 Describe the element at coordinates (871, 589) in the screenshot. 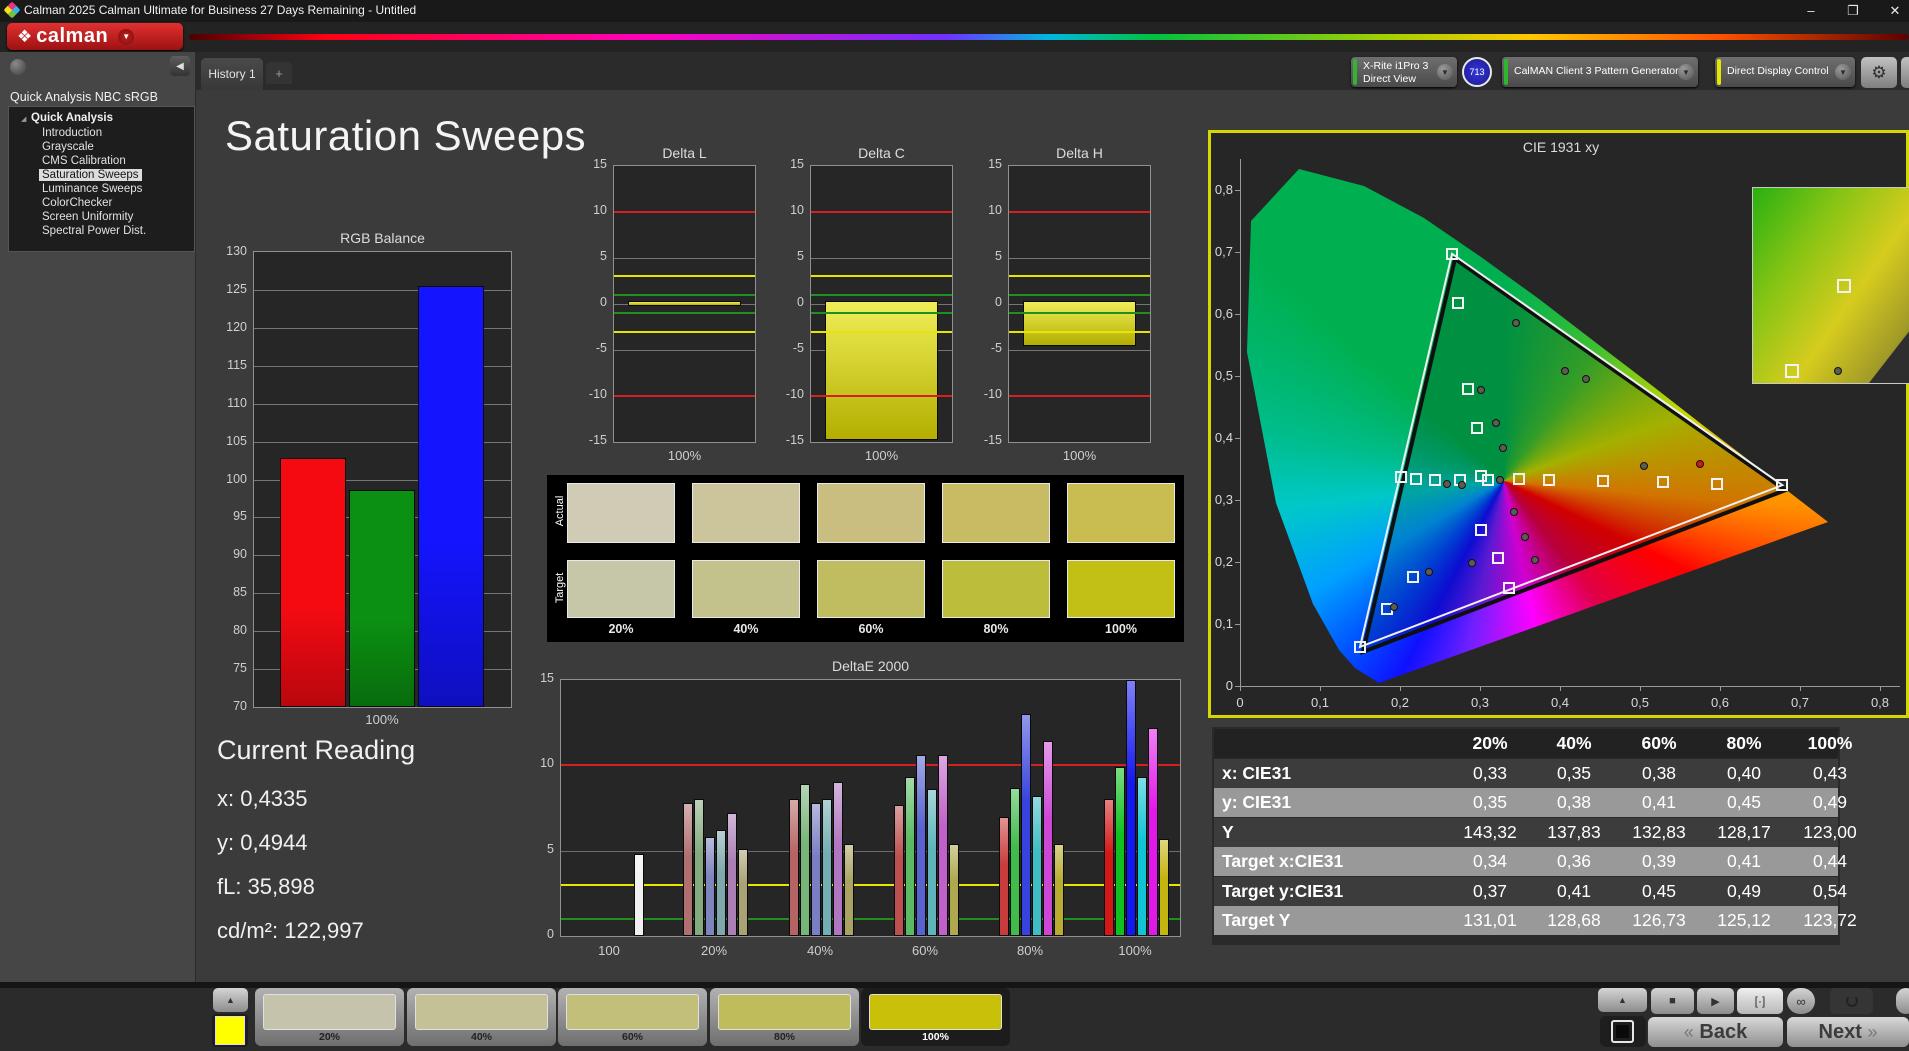

I see `swatch-target-60%` at that location.